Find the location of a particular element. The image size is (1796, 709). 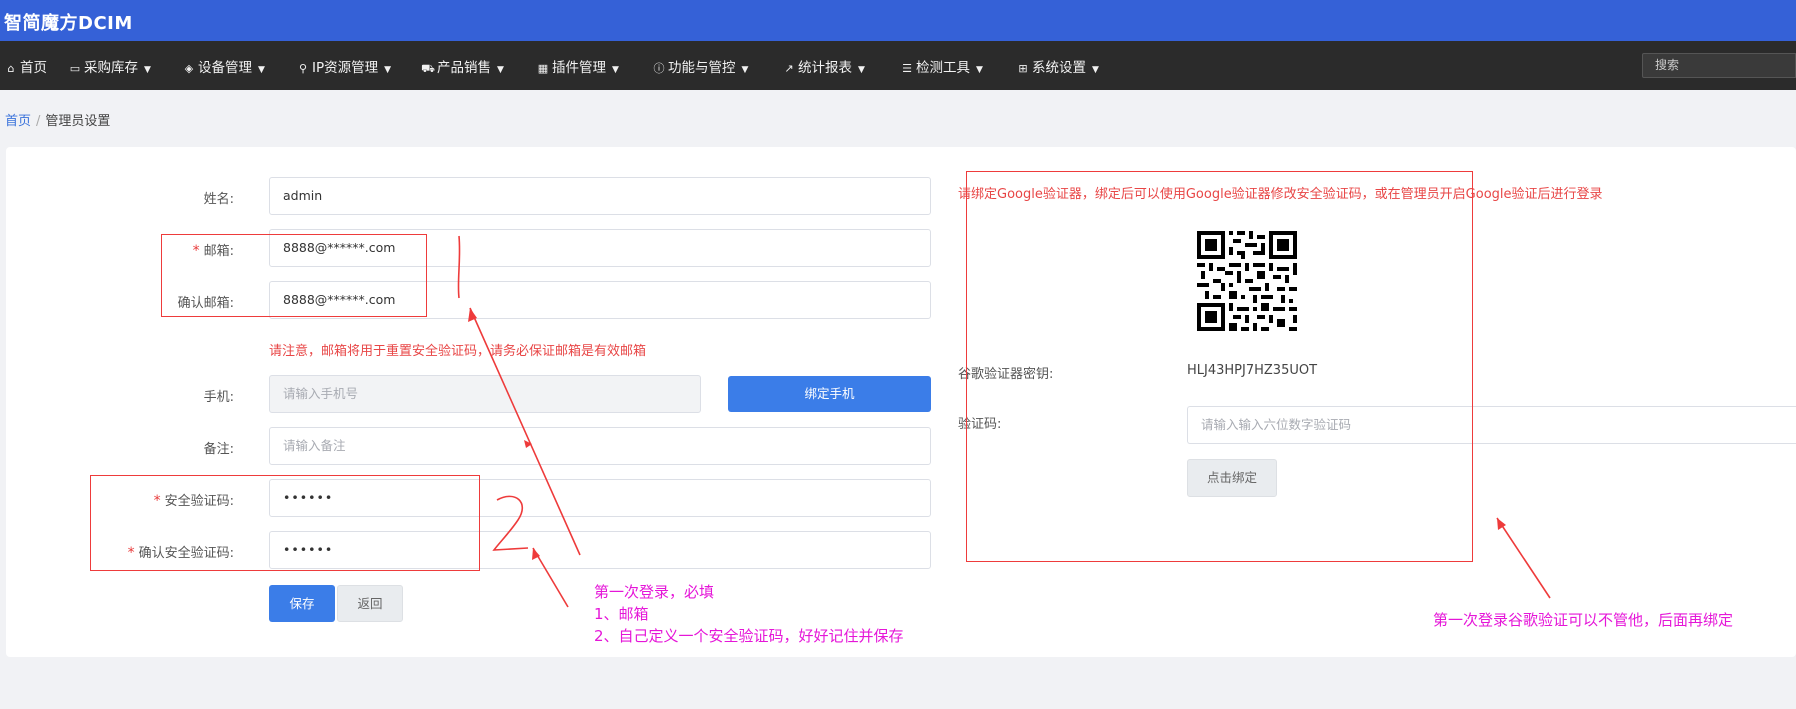

nav-item-label: 插件管理 is located at coordinates (579, 68).